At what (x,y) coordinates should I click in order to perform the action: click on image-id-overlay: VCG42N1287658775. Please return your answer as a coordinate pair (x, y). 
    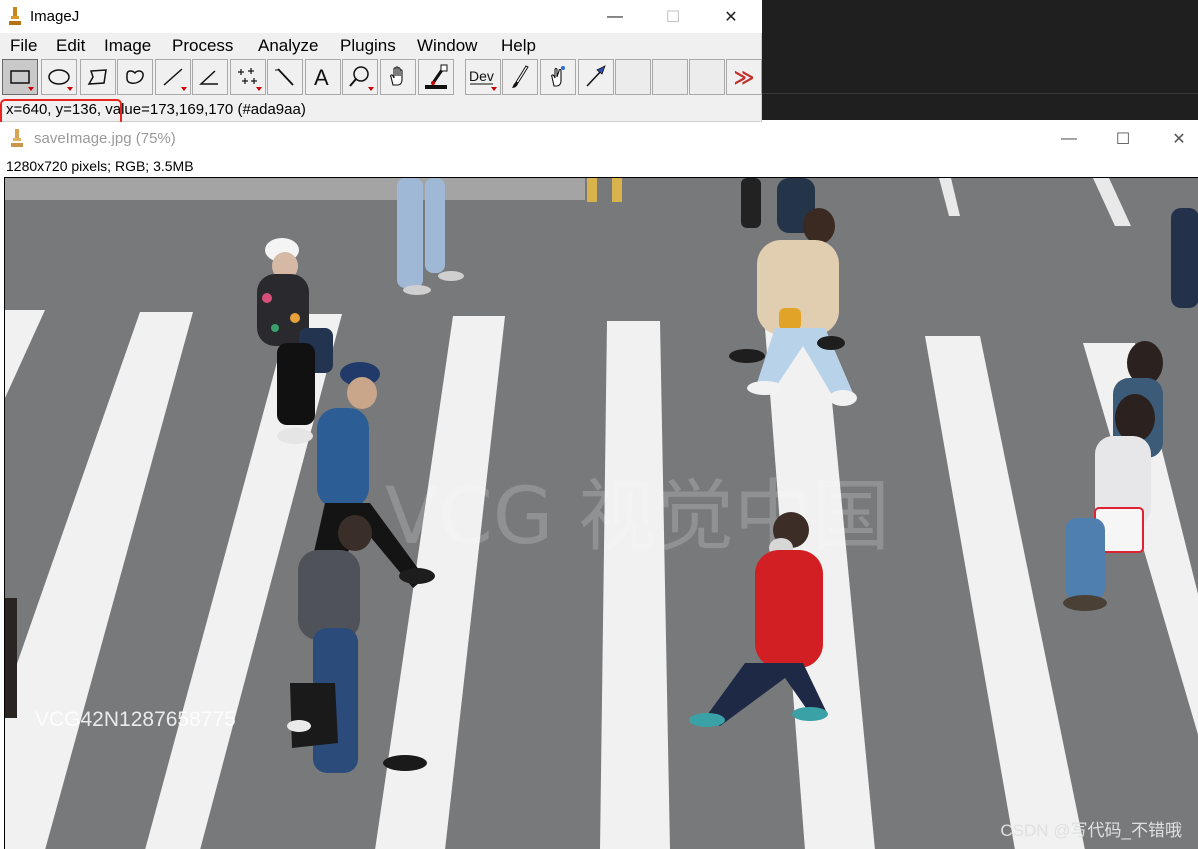
    Looking at the image, I should click on (135, 719).